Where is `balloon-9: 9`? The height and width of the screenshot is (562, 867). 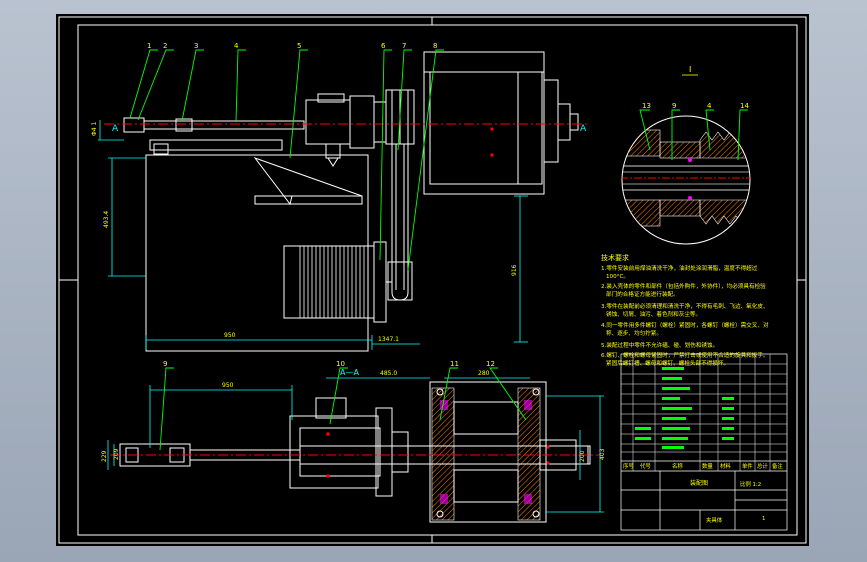 balloon-9: 9 is located at coordinates (165, 364).